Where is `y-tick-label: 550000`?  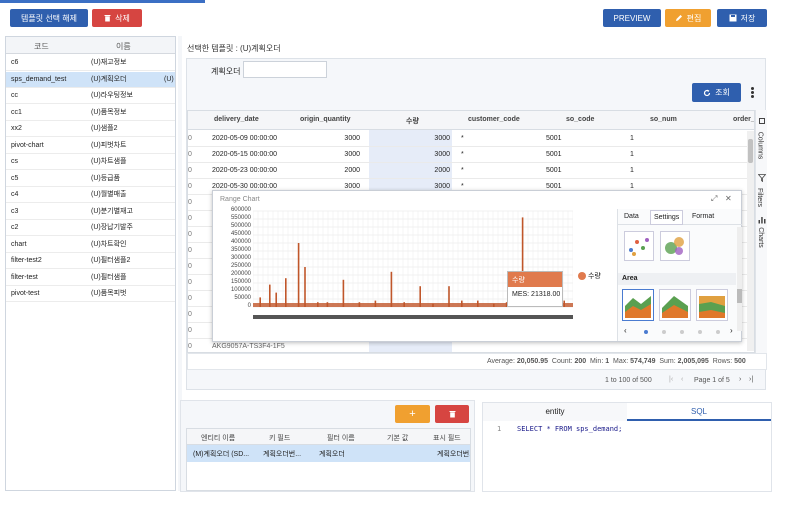 y-tick-label: 550000 is located at coordinates (240, 218).